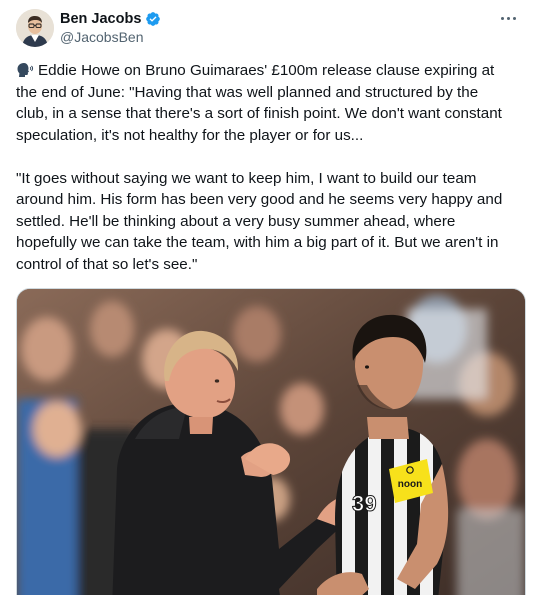 The width and height of the screenshot is (536, 595). Describe the element at coordinates (410, 484) in the screenshot. I see `sponsor-text: noon` at that location.